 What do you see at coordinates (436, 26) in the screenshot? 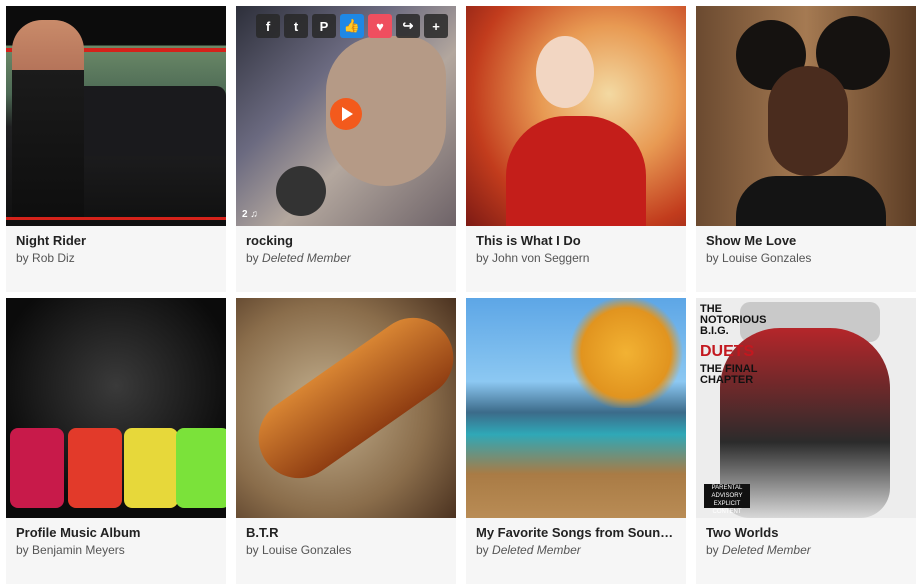
I see `plus-icon: +` at bounding box center [436, 26].